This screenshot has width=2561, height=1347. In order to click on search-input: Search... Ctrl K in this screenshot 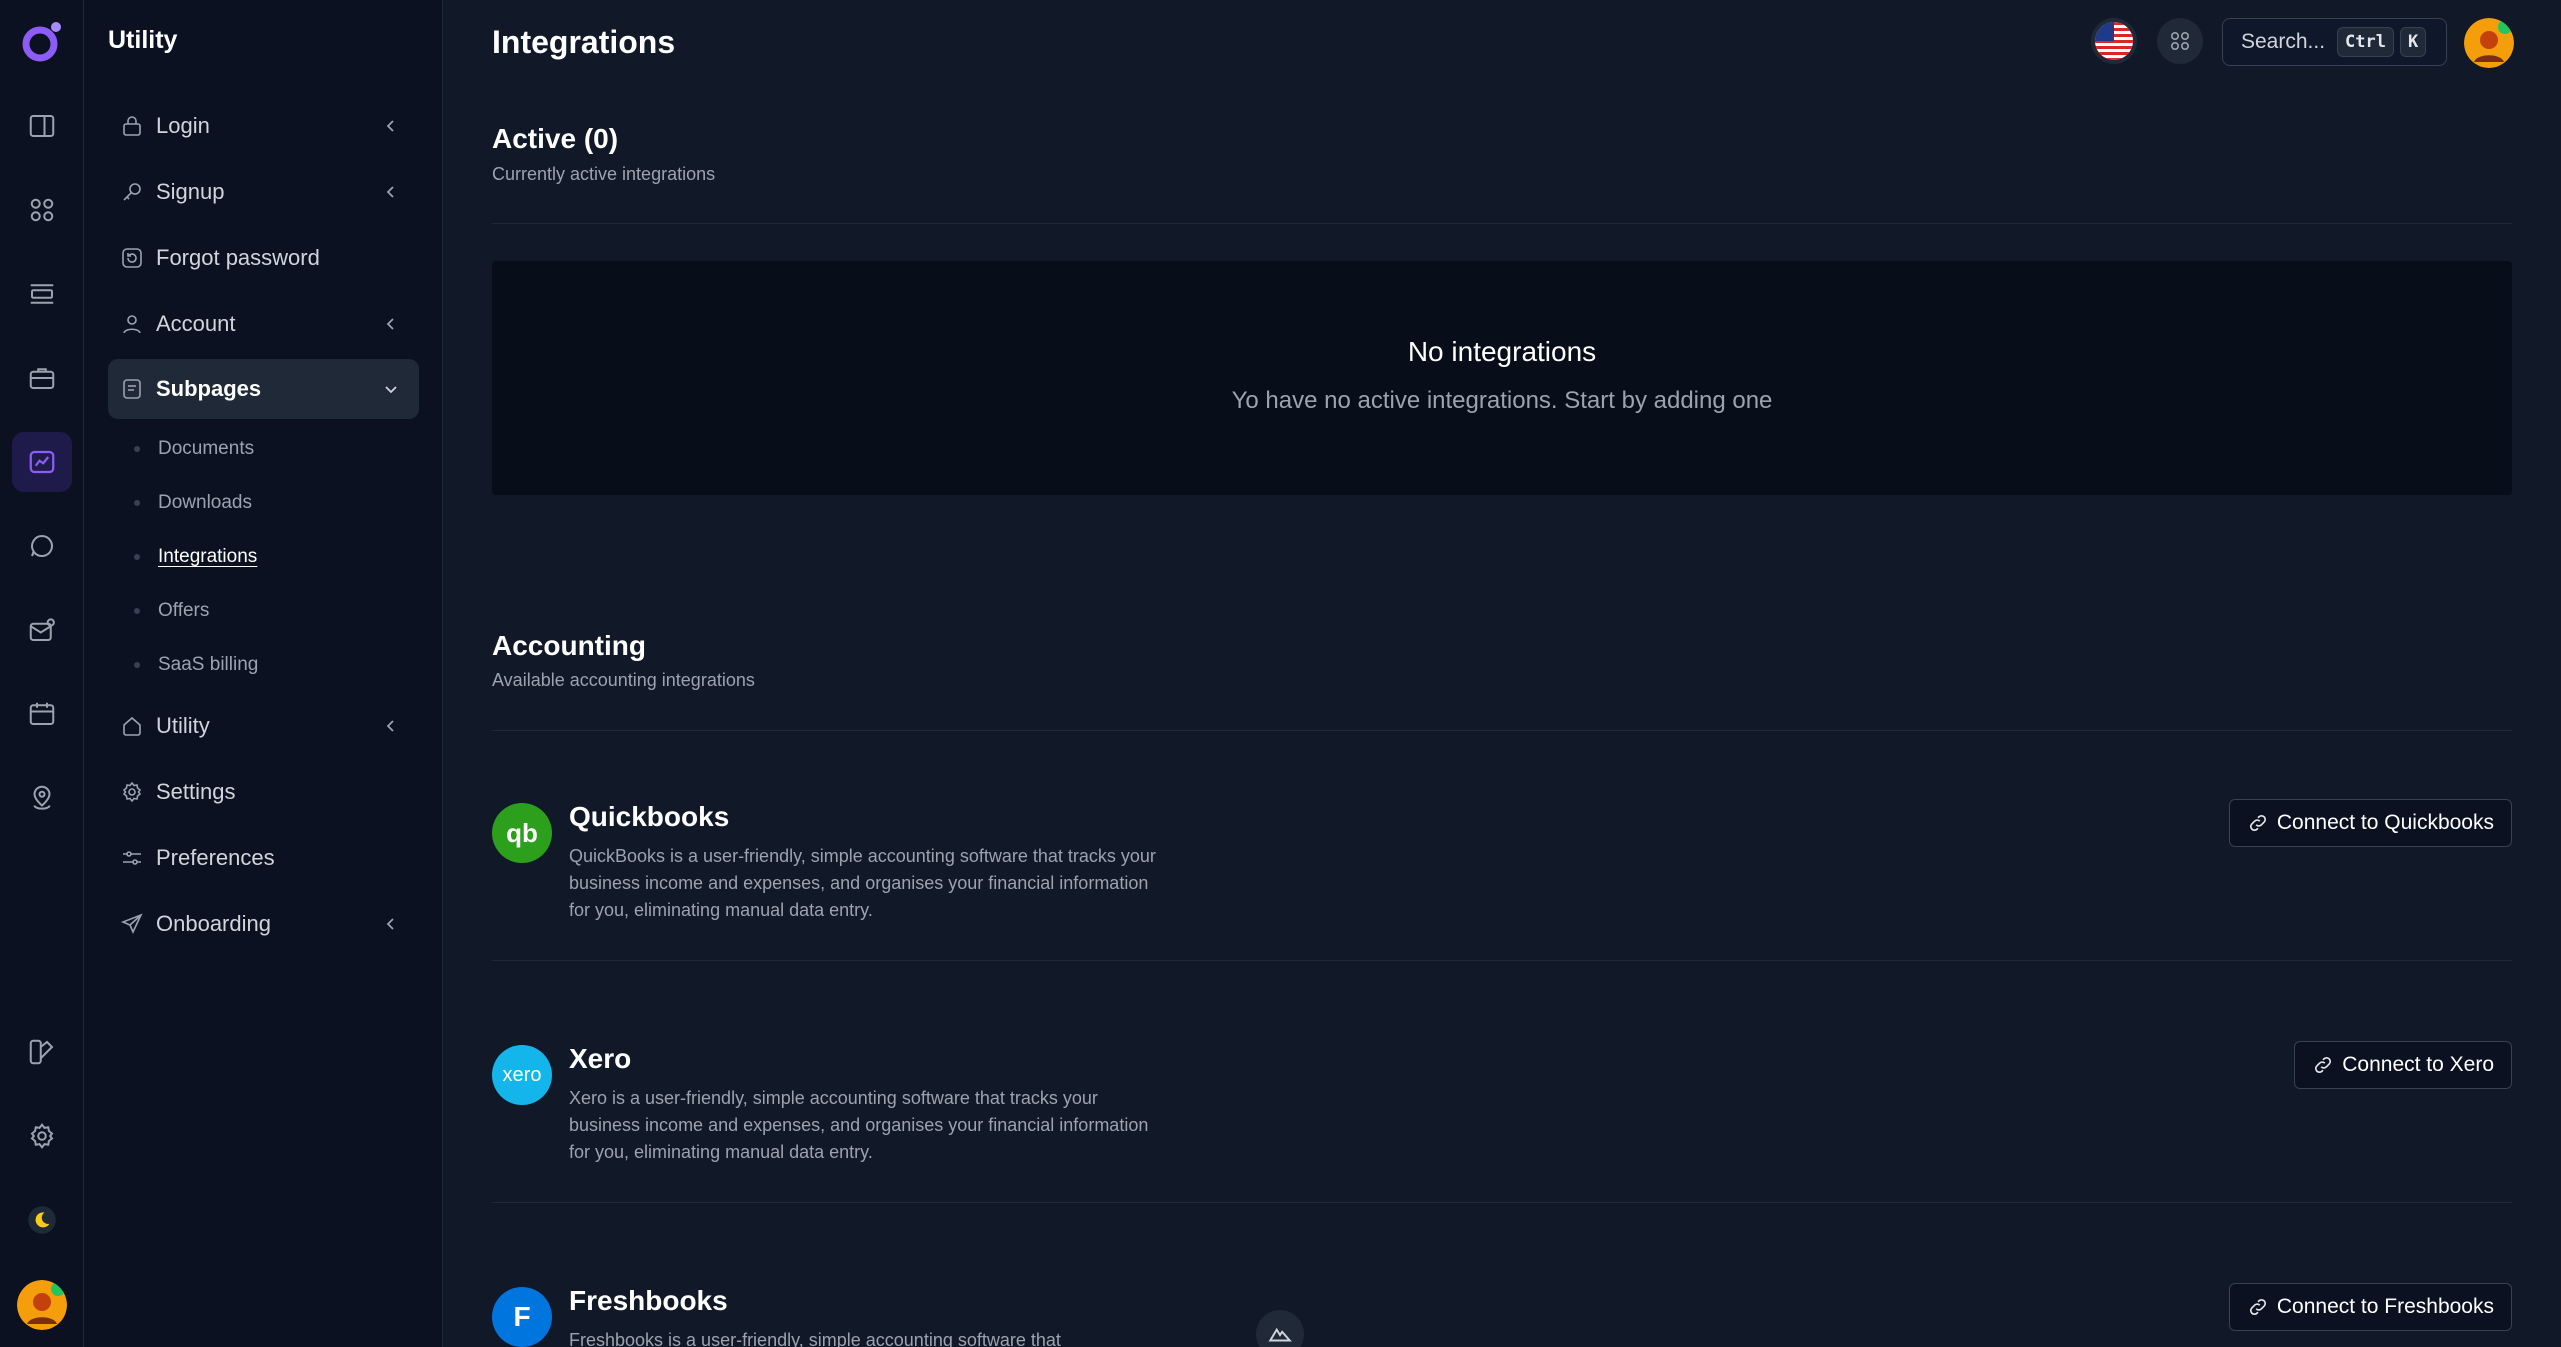, I will do `click(2334, 42)`.